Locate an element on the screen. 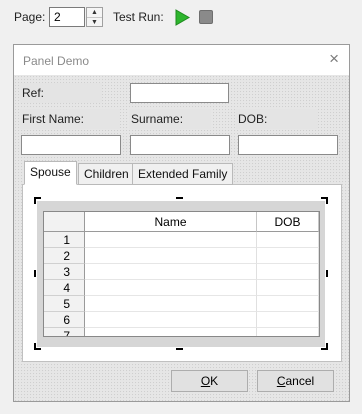 Image resolution: width=362 pixels, height=414 pixels. resize-handle-top-left-v is located at coordinates (35, 200).